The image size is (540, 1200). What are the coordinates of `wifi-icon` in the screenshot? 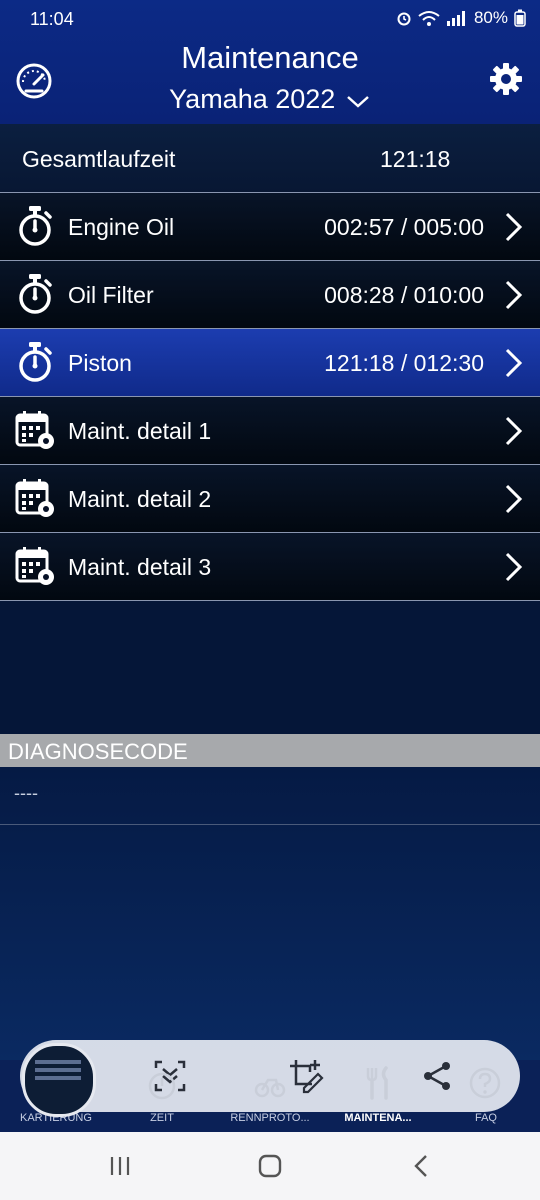 It's located at (429, 18).